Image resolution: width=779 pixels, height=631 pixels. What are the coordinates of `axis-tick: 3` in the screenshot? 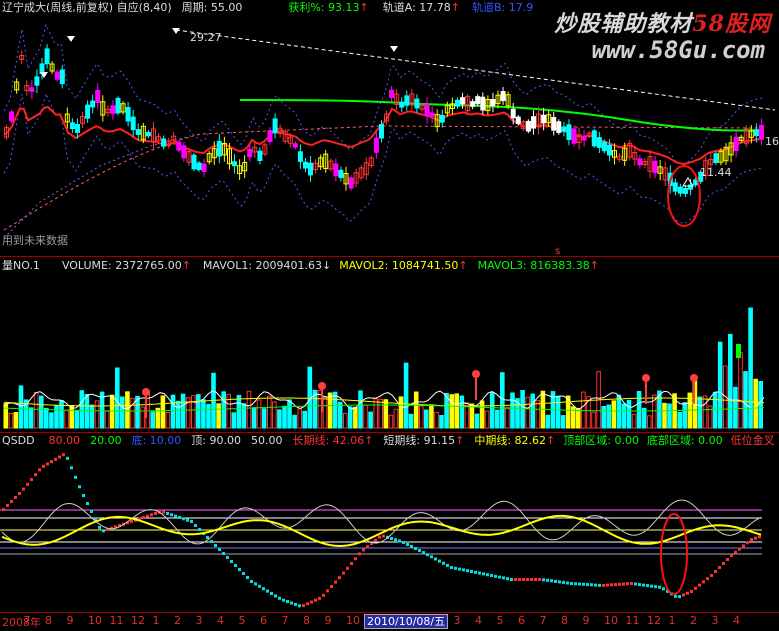 It's located at (457, 620).